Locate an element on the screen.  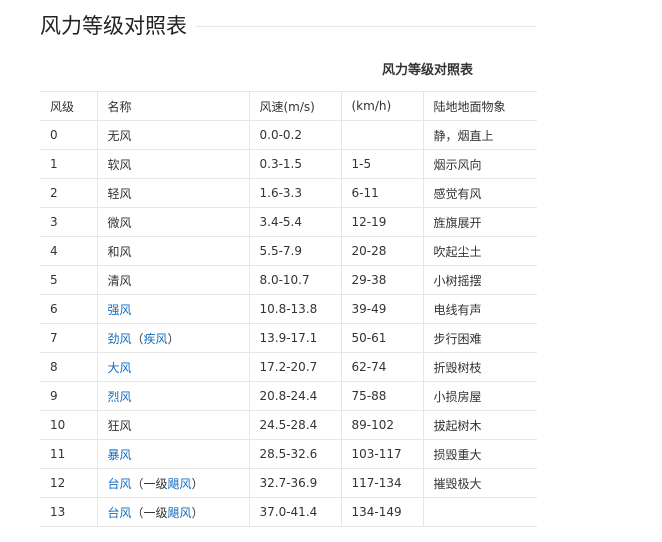
cell-level: 4 is located at coordinates (68, 251).